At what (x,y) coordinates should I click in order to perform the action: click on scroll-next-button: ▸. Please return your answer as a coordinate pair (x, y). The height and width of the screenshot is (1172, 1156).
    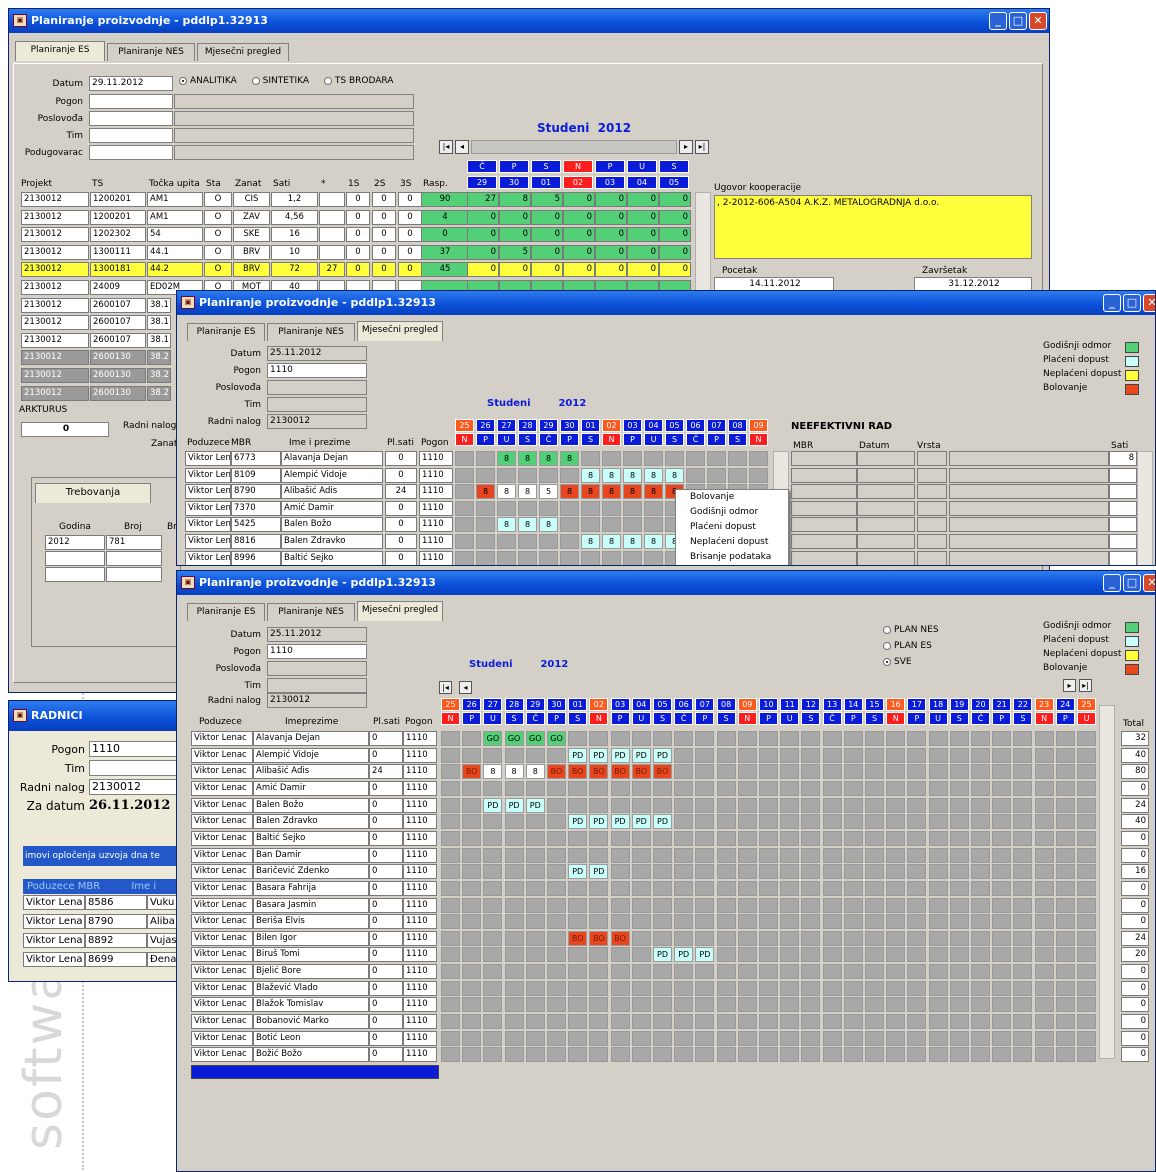
    Looking at the image, I should click on (686, 147).